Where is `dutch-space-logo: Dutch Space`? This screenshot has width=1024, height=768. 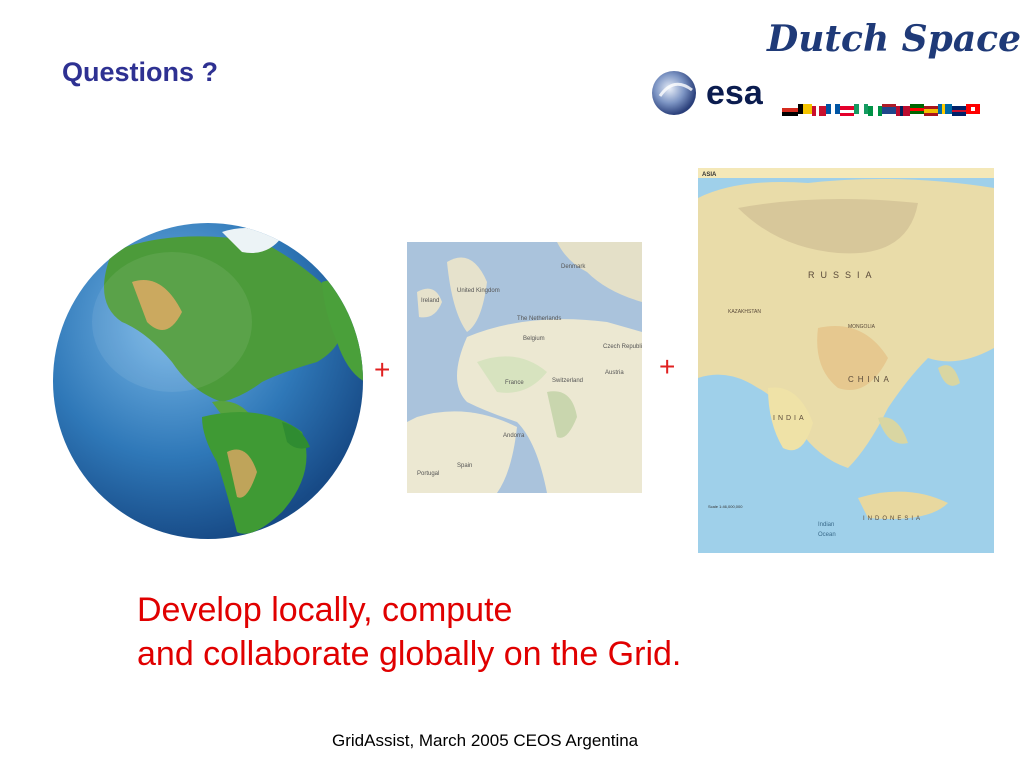
dutch-space-logo: Dutch Space is located at coordinates (894, 39).